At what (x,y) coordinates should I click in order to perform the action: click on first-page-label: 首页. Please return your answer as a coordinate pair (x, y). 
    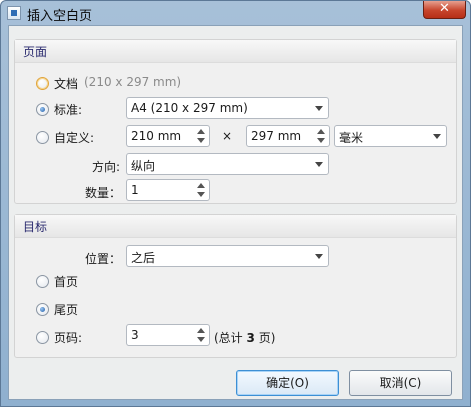
    Looking at the image, I should click on (66, 282).